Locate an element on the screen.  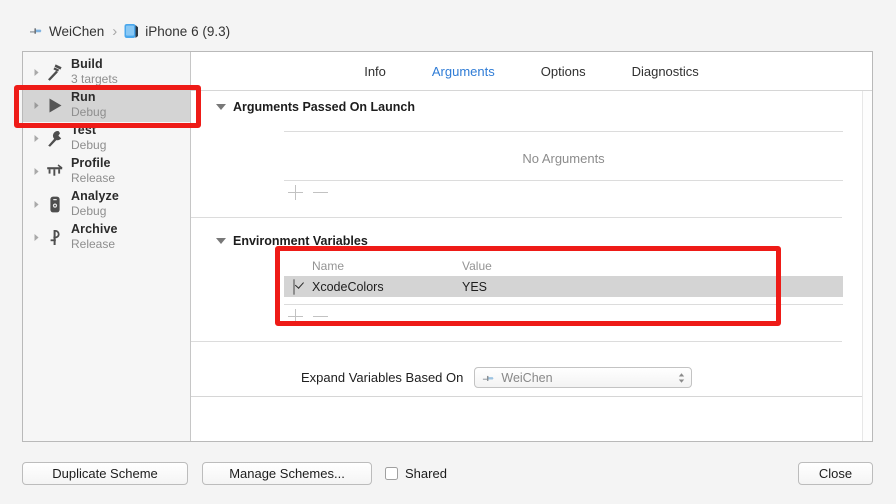
hammer-icon is located at coordinates (55, 73).